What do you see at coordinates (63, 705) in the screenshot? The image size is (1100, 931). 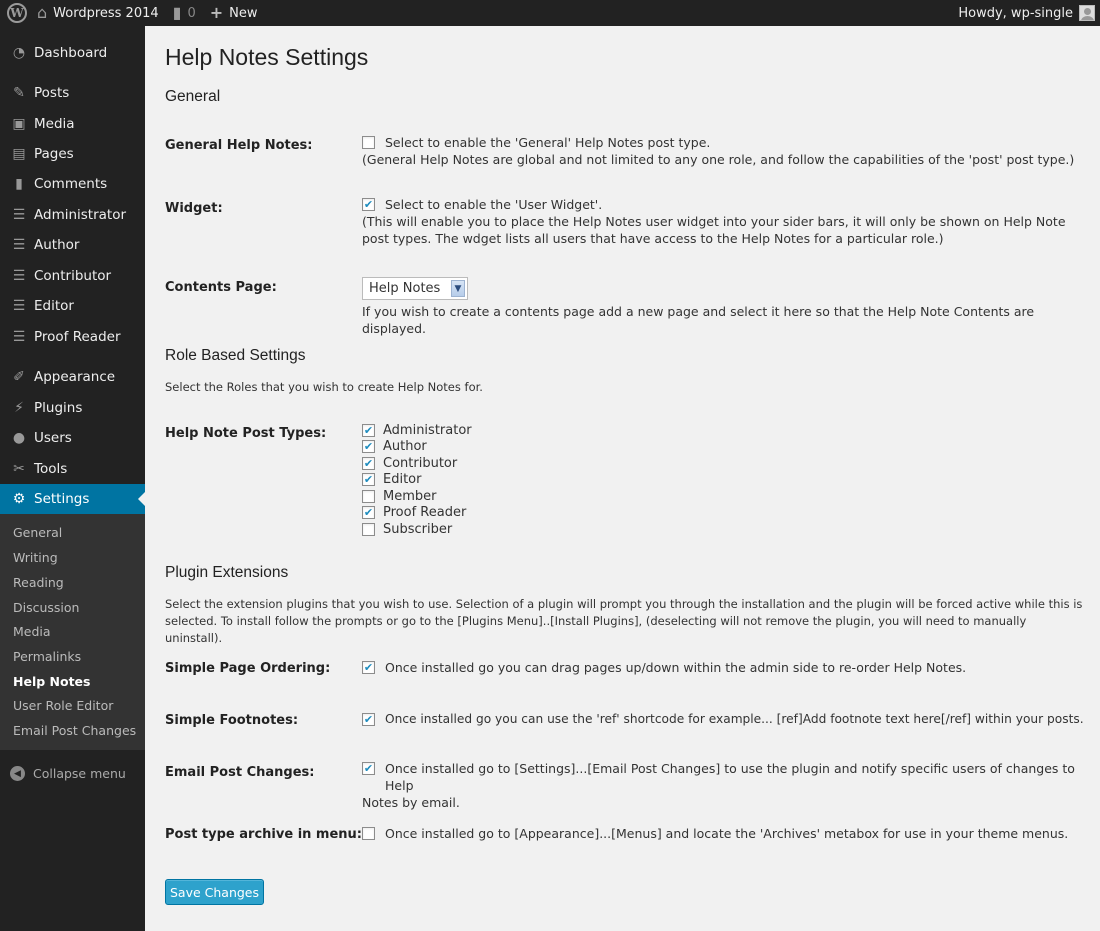 I see `submenu-user-role-editor: User Role Editor` at bounding box center [63, 705].